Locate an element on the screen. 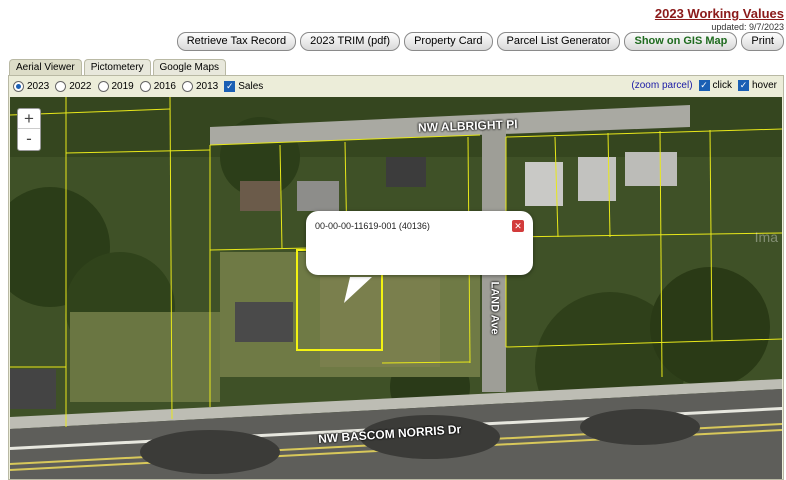 This screenshot has height=480, width=786. hover-checkbox: ✓ is located at coordinates (743, 85).